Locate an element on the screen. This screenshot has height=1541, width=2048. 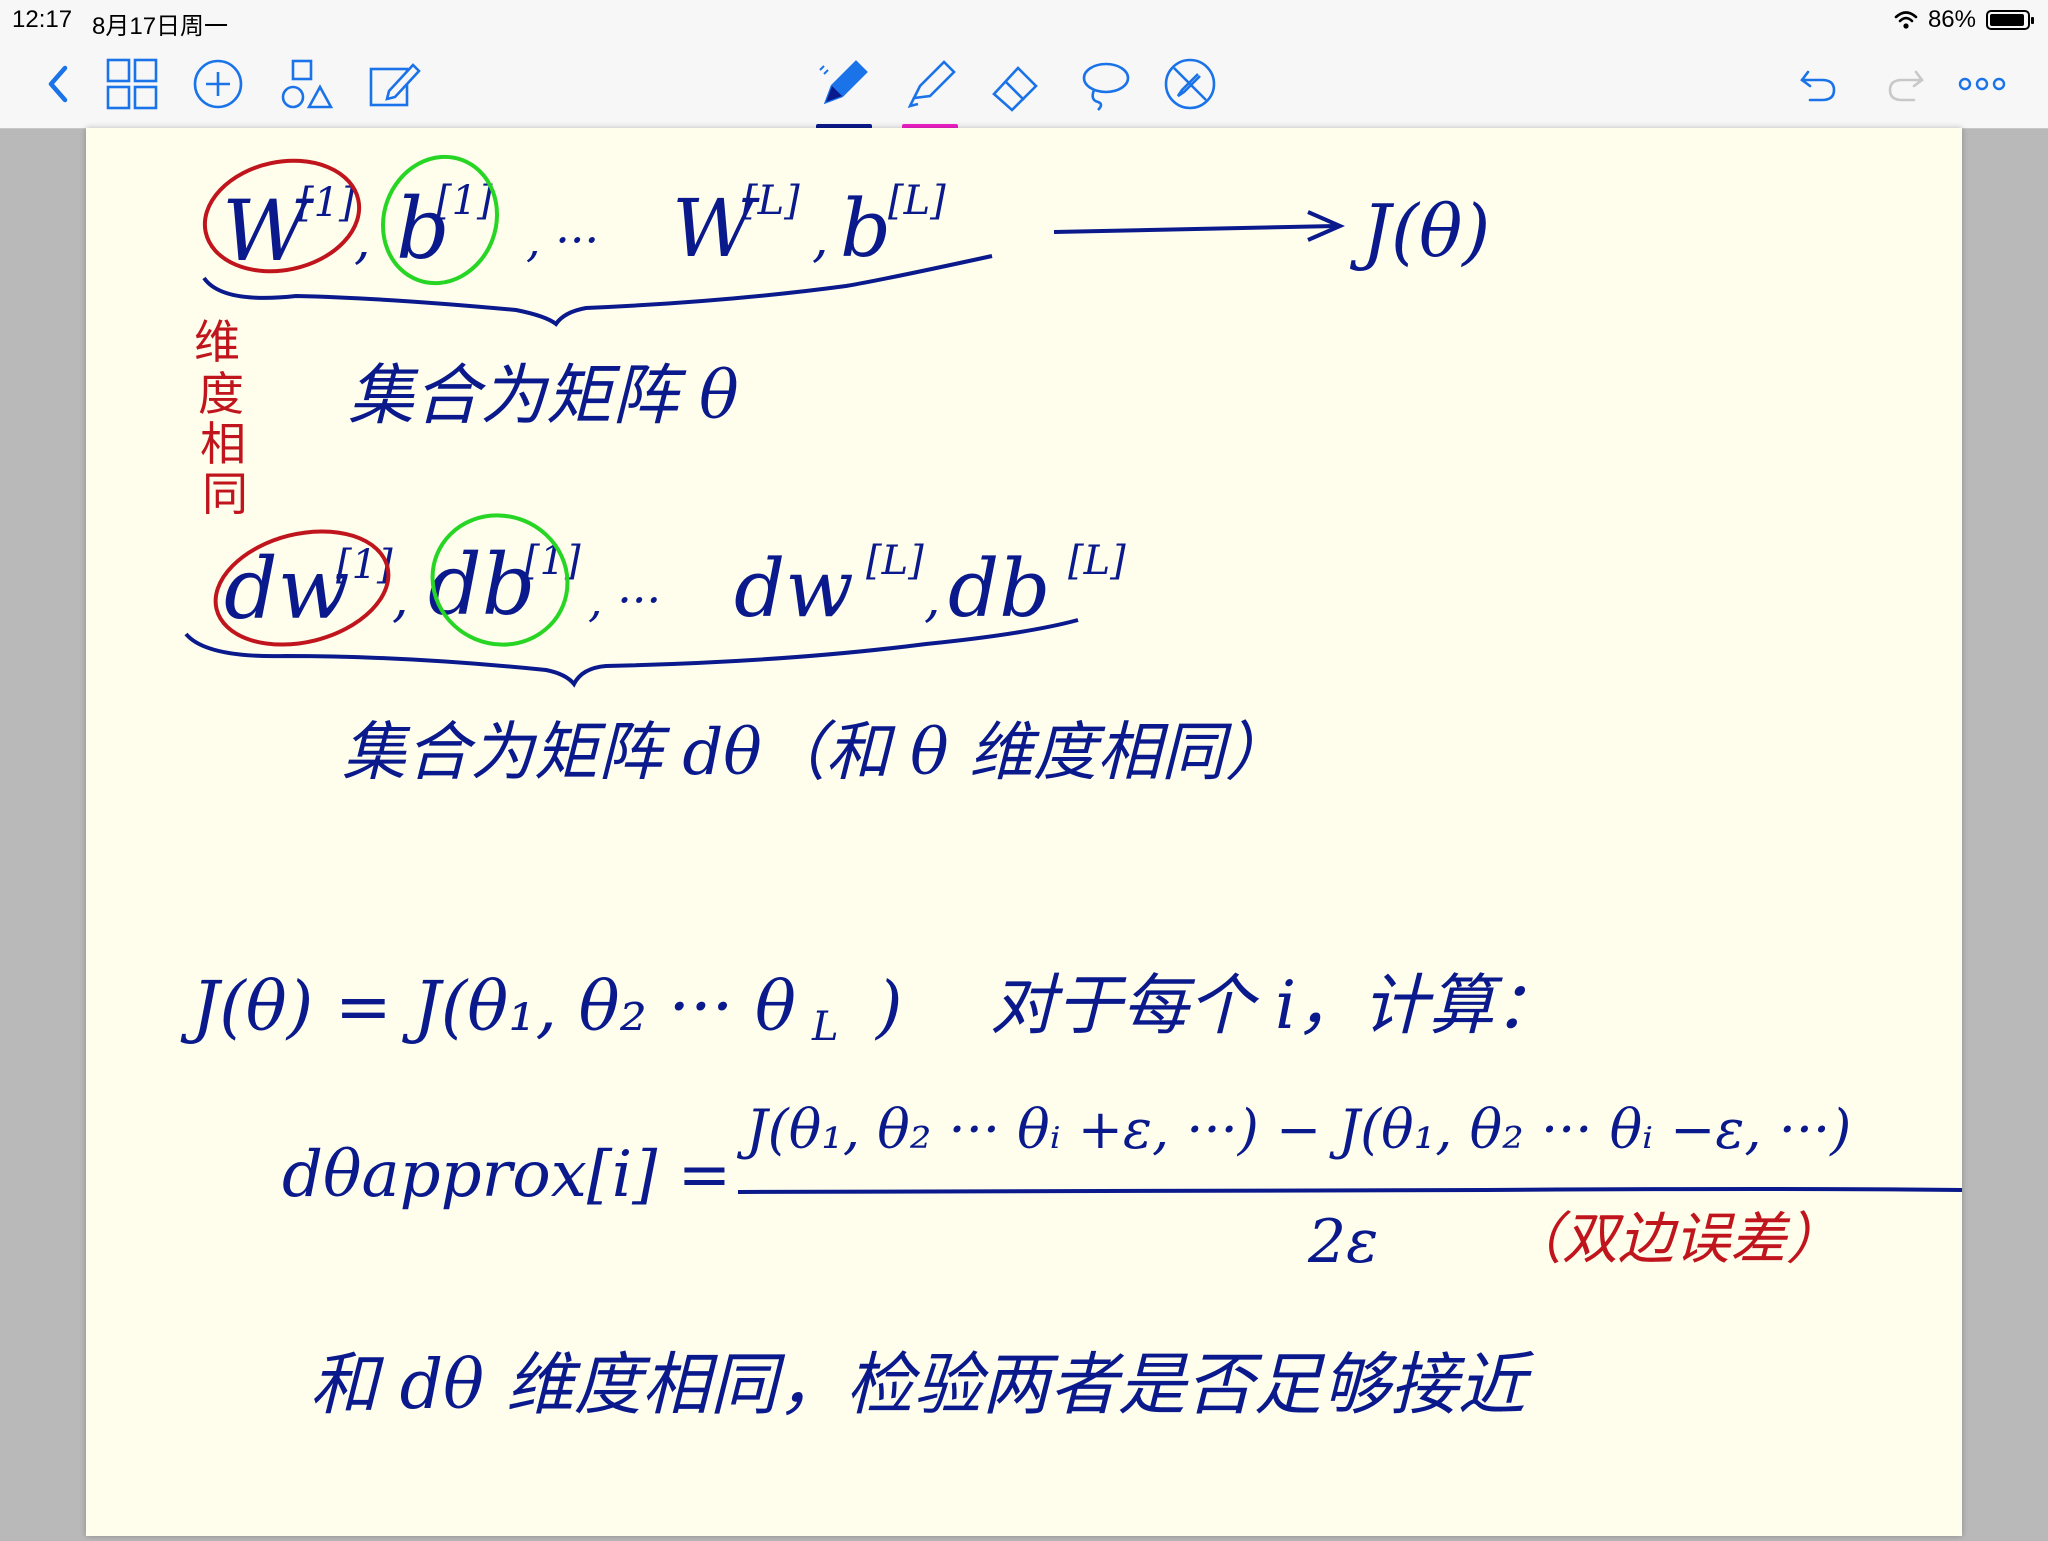
bl-sup: [L] is located at coordinates (917, 201).